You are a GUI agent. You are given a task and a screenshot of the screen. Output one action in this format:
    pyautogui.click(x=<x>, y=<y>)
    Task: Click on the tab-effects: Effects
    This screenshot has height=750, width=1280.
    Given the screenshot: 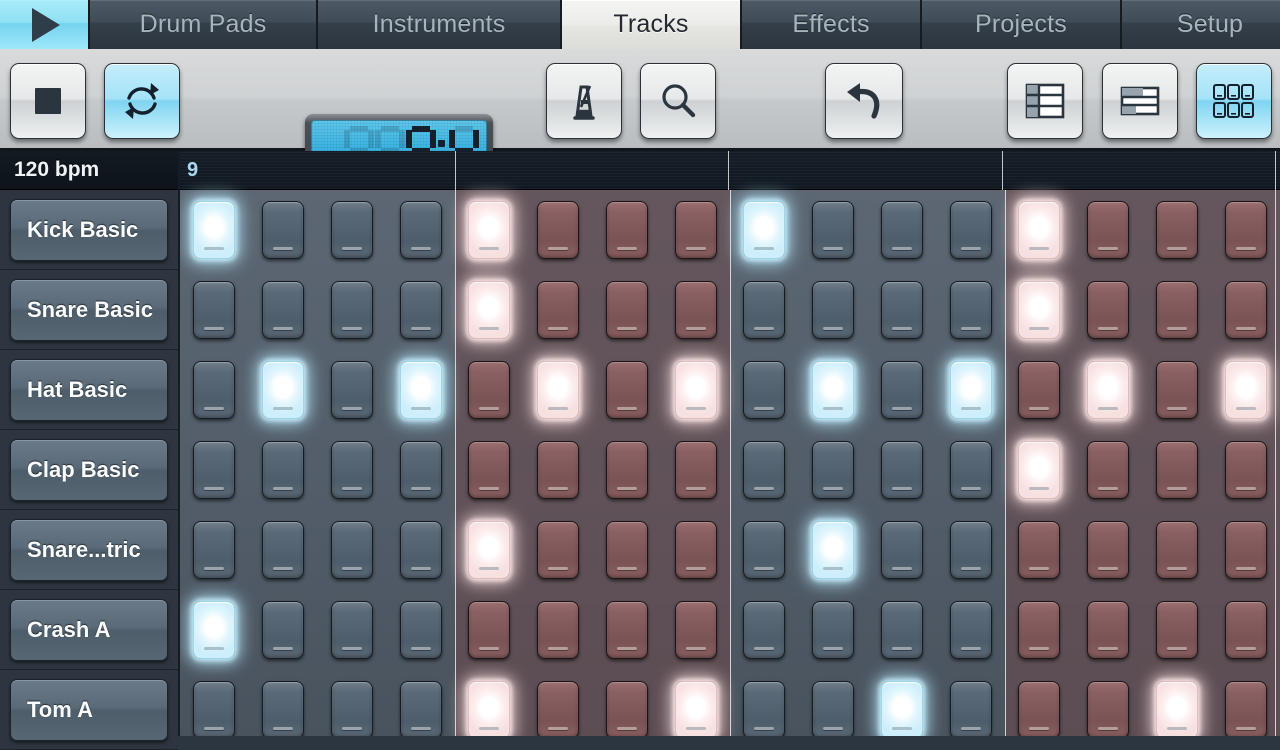 What is the action you would take?
    pyautogui.click(x=832, y=24)
    